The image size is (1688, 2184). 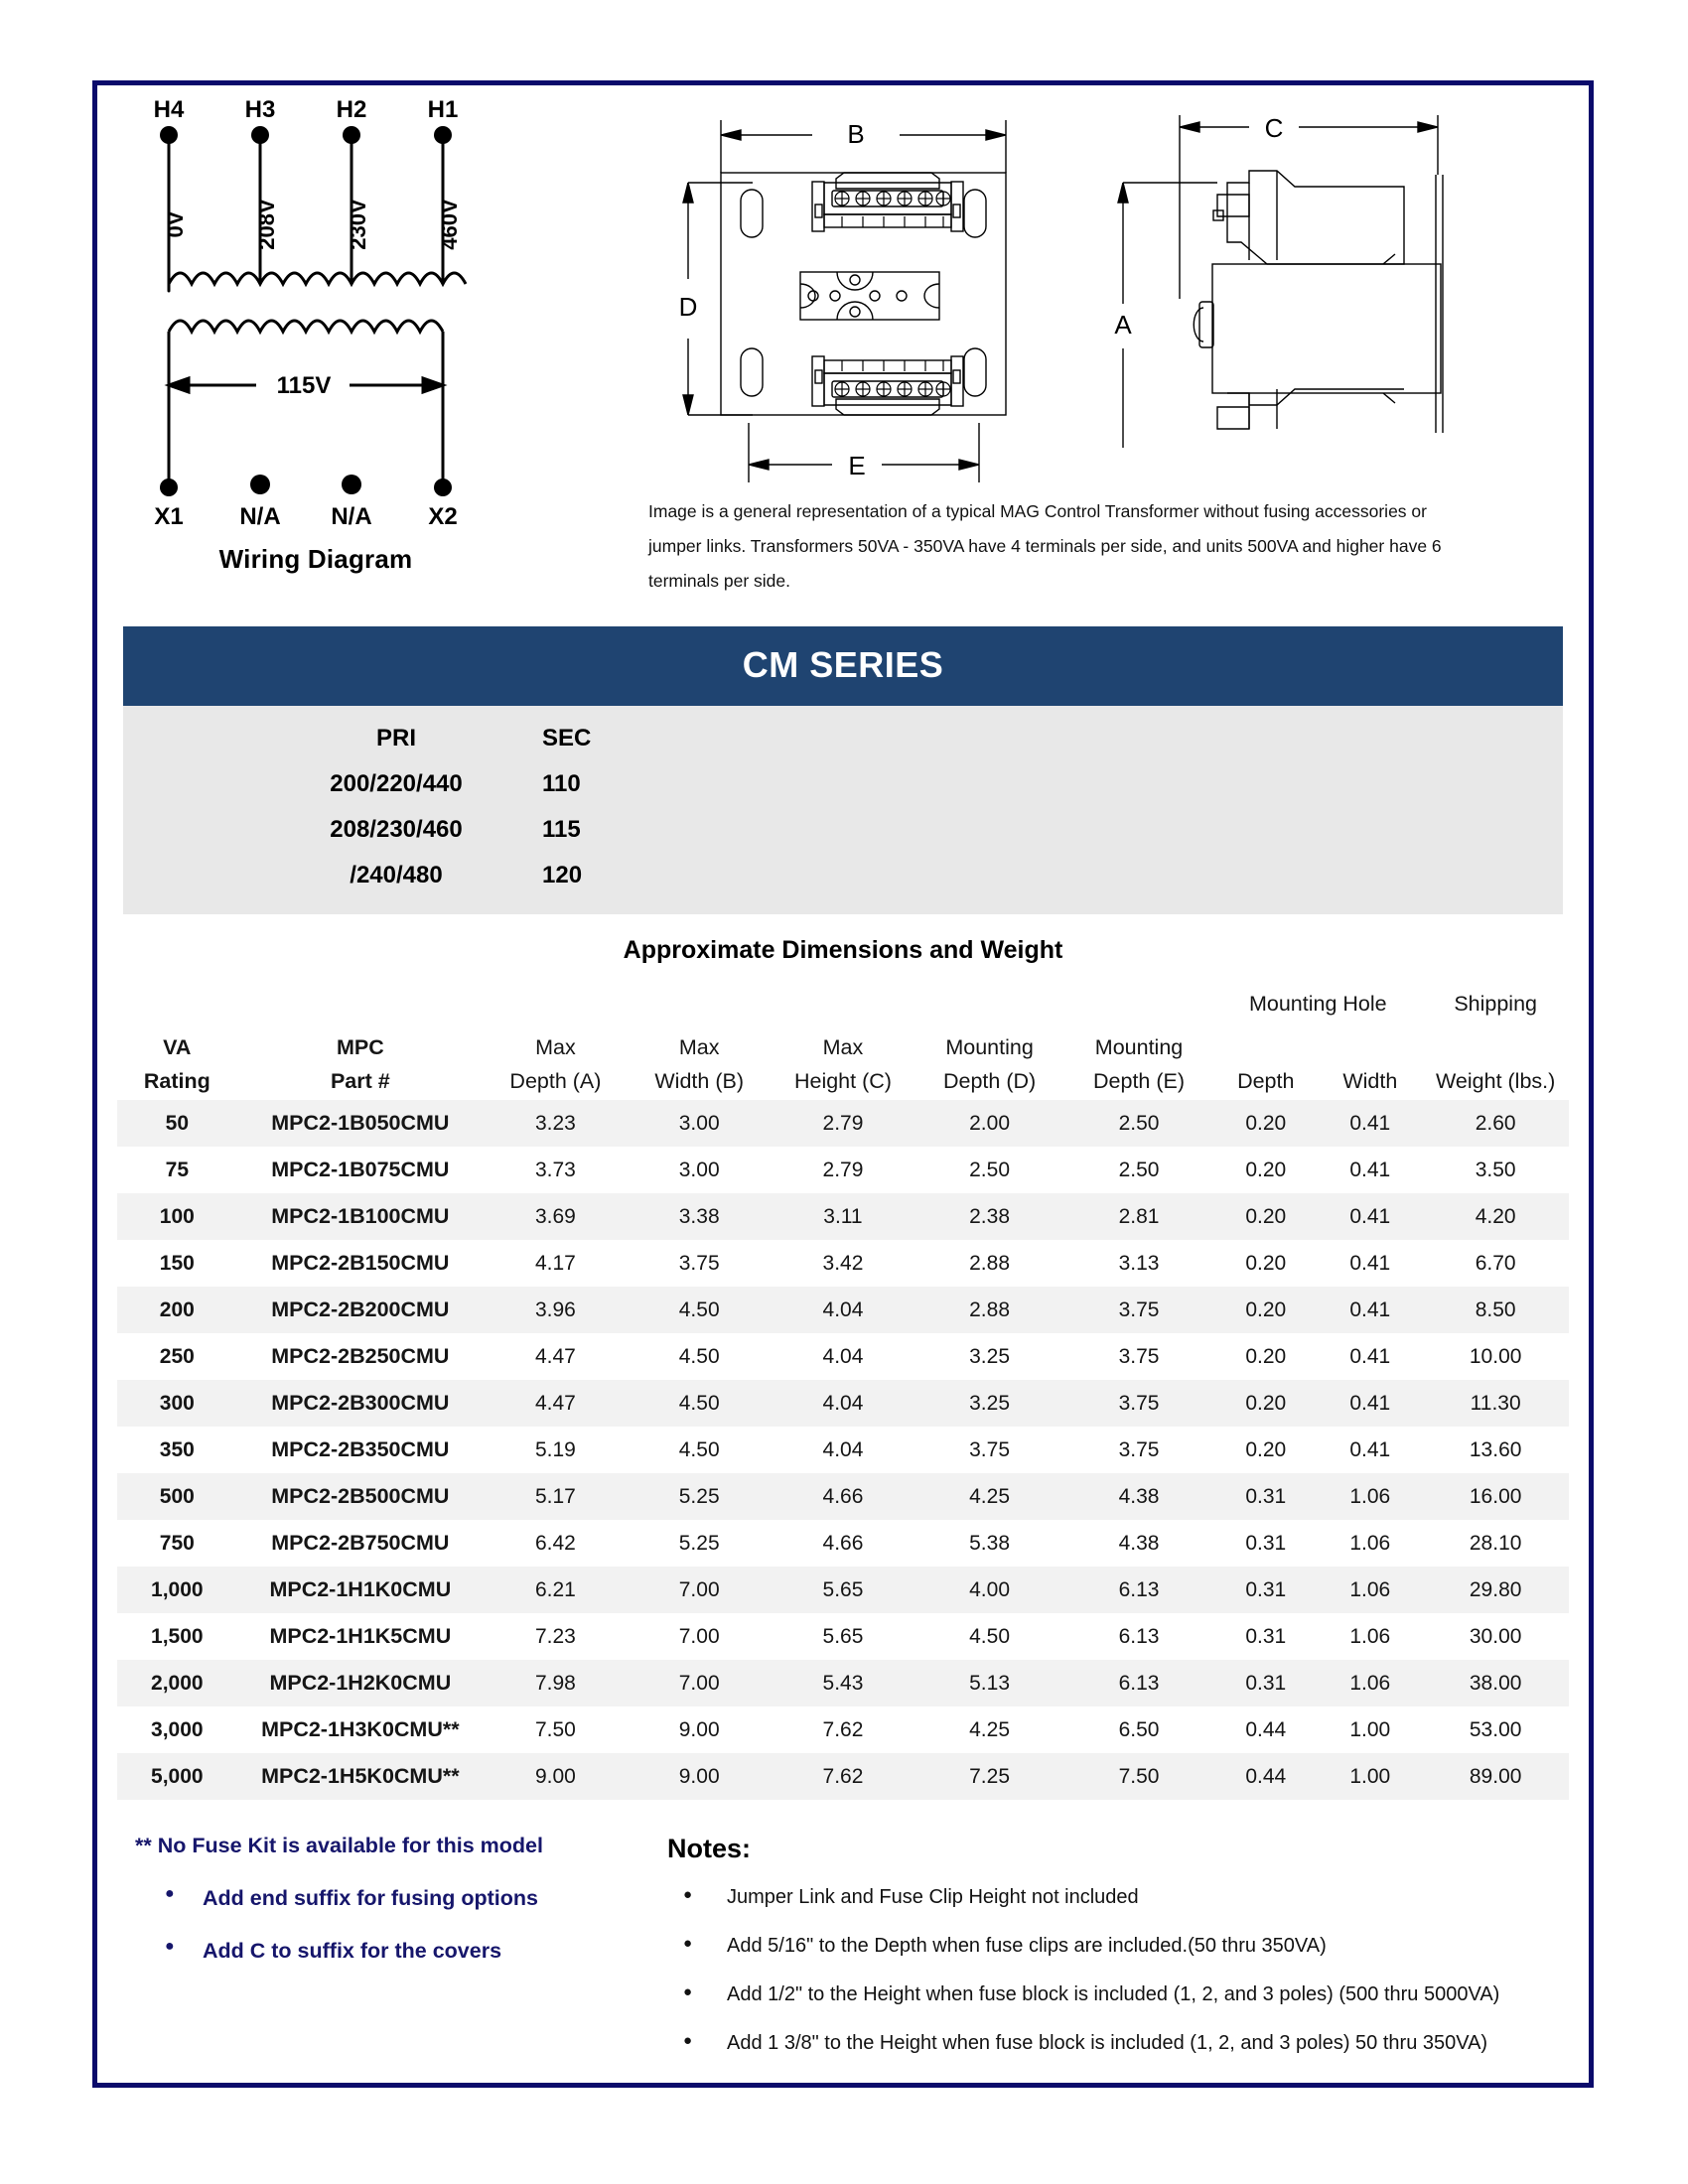 What do you see at coordinates (555, 1309) in the screenshot?
I see `cell-depth-a: 3.96` at bounding box center [555, 1309].